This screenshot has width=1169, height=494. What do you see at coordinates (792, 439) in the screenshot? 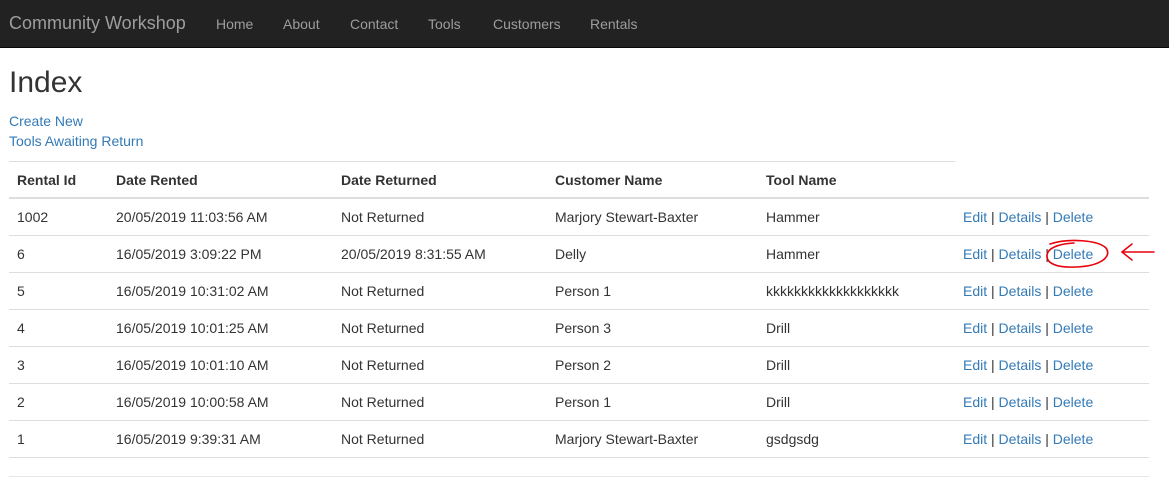
I see `cell-tool-name: gsdgsdg` at bounding box center [792, 439].